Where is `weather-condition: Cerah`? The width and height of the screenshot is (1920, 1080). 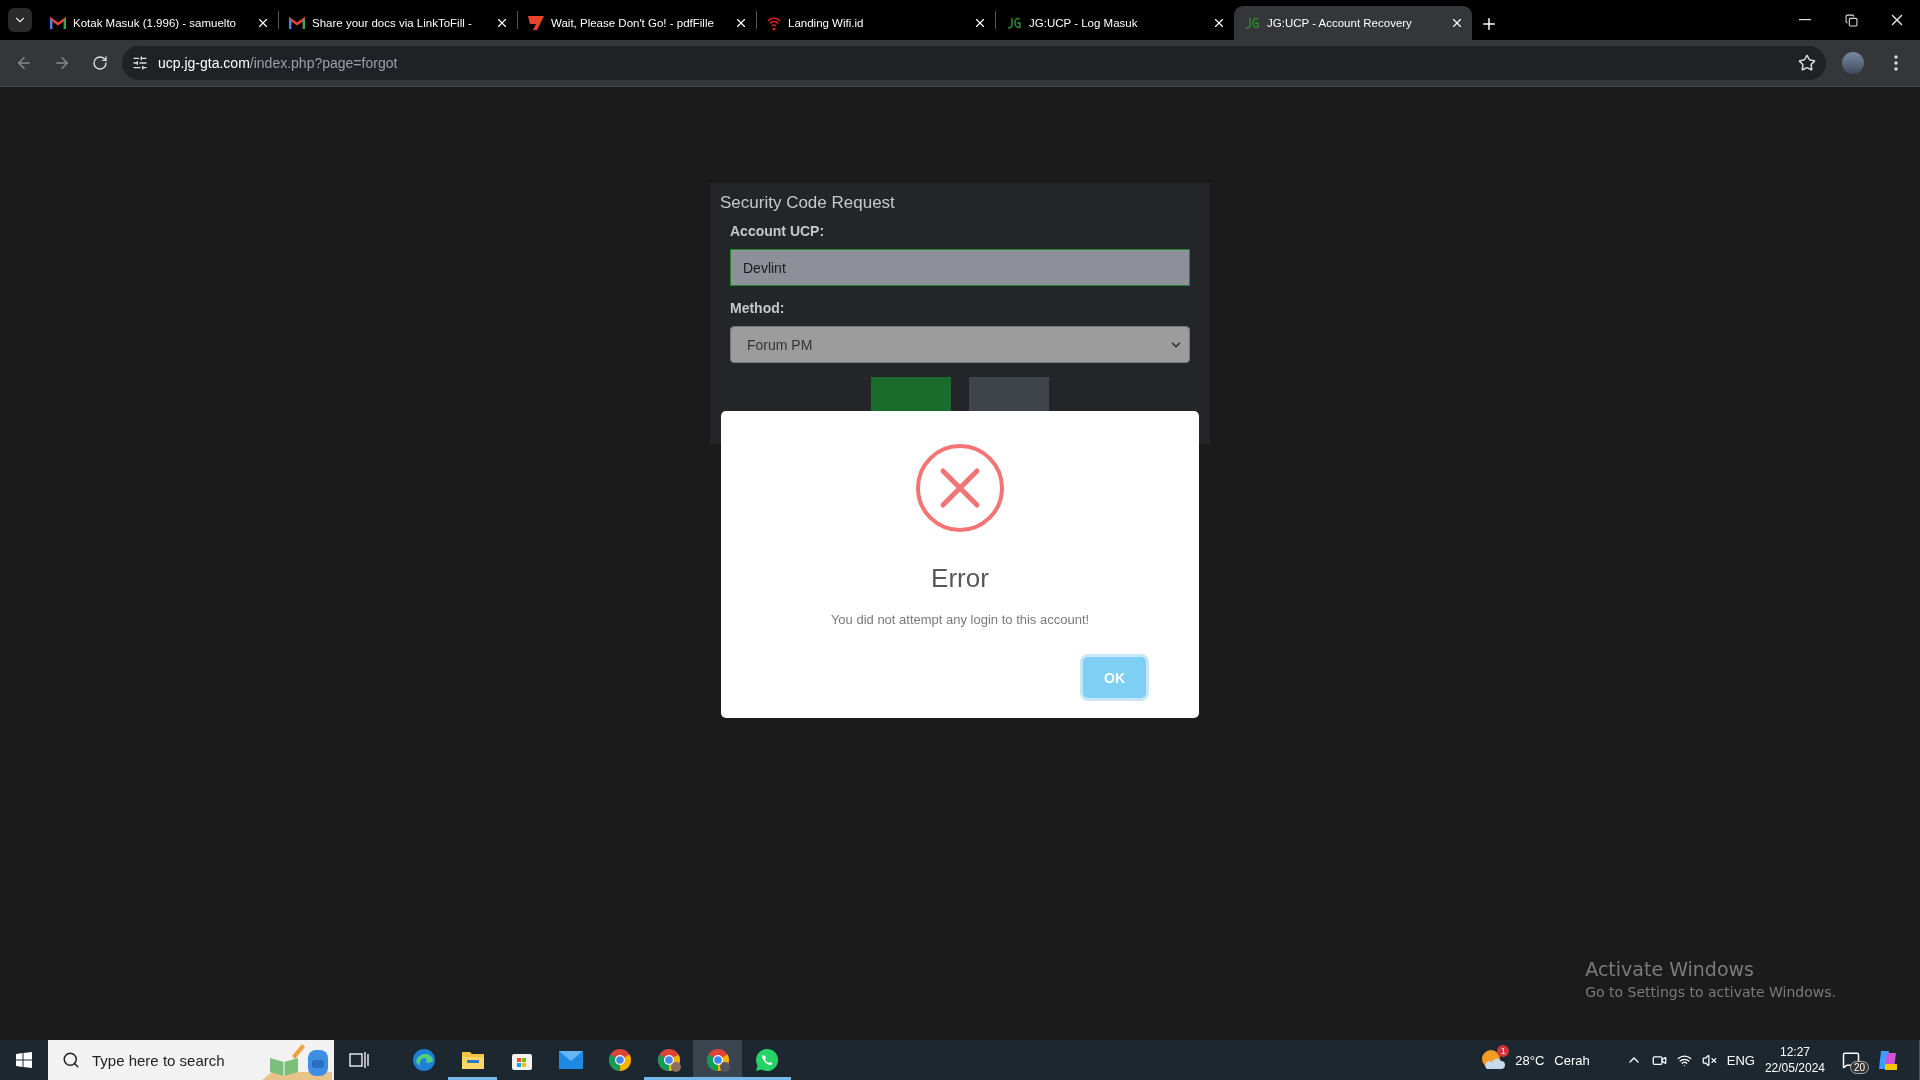
weather-condition: Cerah is located at coordinates (1572, 1060).